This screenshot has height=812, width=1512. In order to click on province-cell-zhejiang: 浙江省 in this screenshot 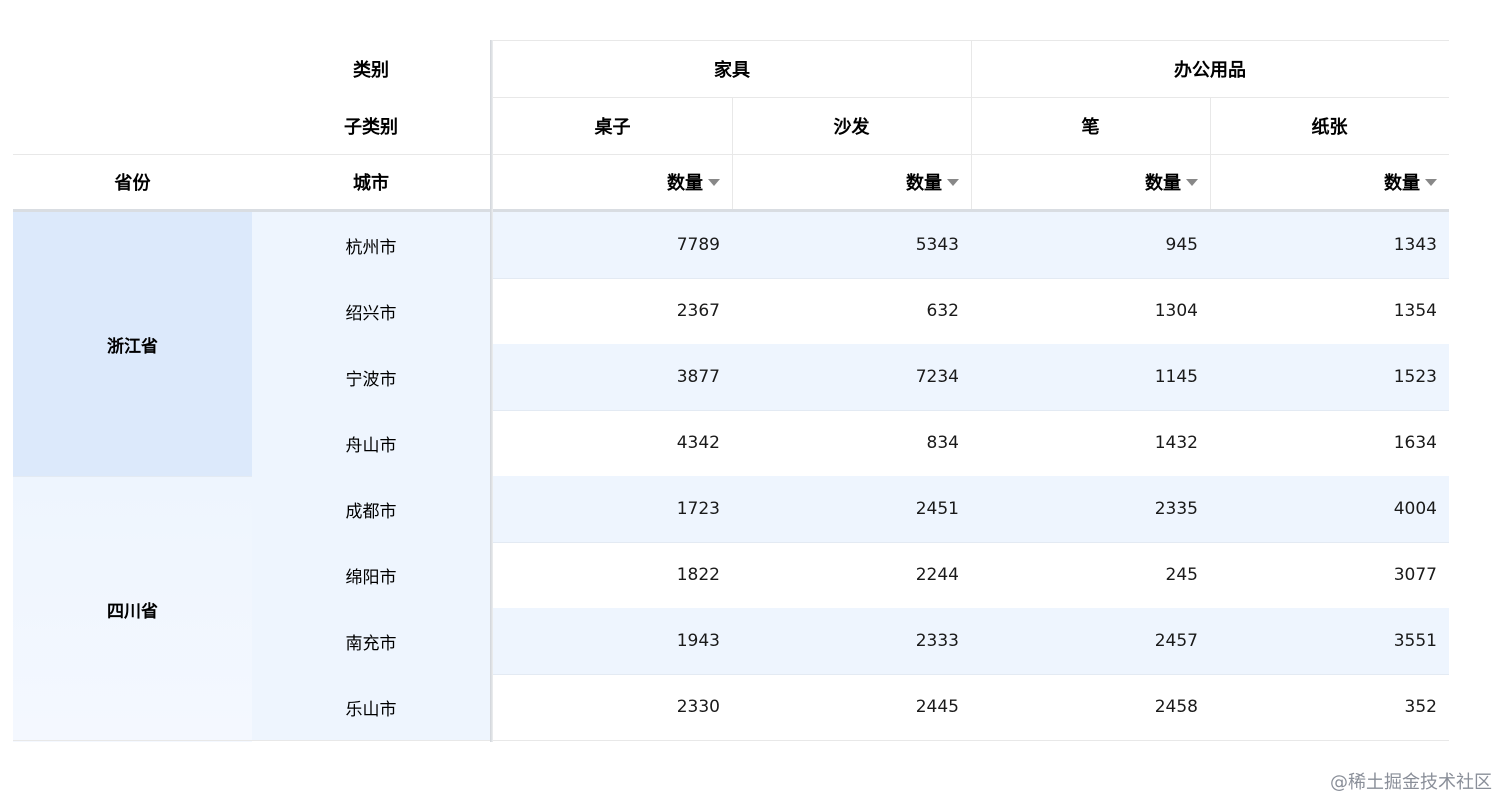, I will do `click(132, 344)`.